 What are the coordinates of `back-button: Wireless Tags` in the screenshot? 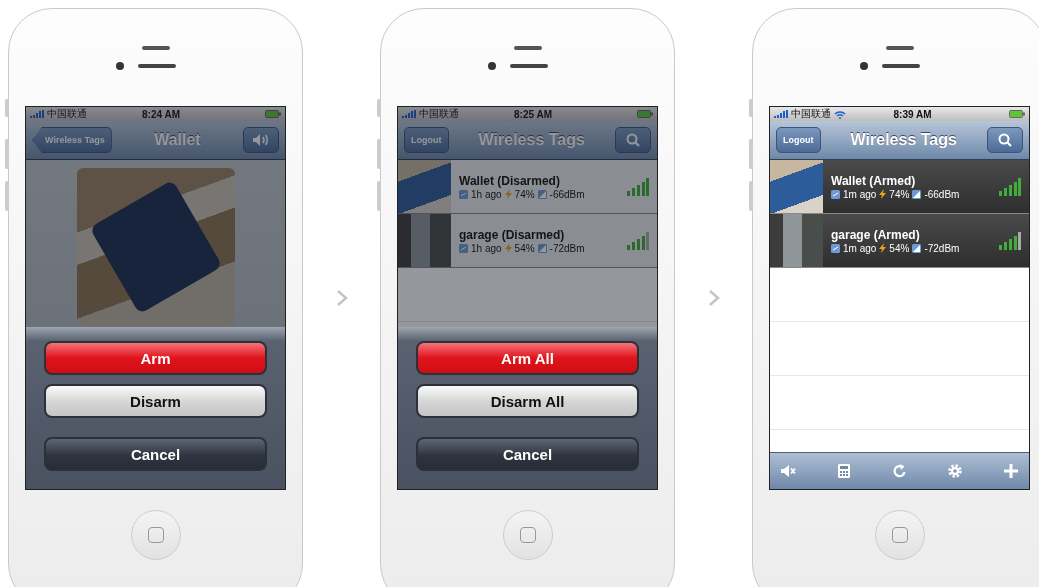 It's located at (72, 140).